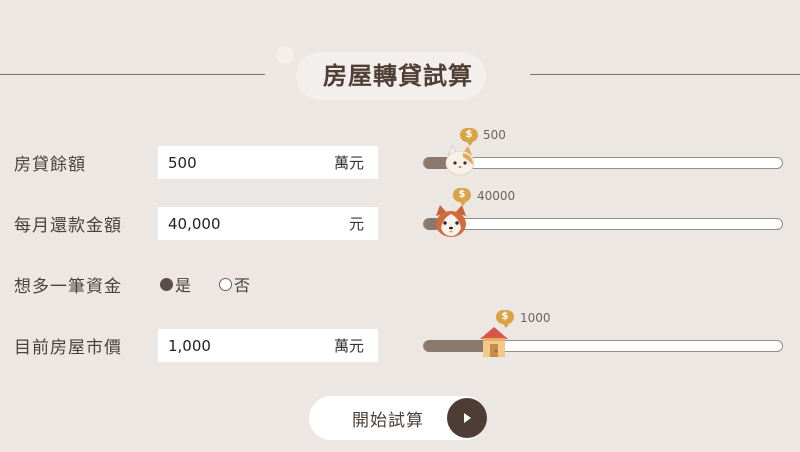  Describe the element at coordinates (398, 76) in the screenshot. I see `page-title: 房屋轉貸試算` at that location.